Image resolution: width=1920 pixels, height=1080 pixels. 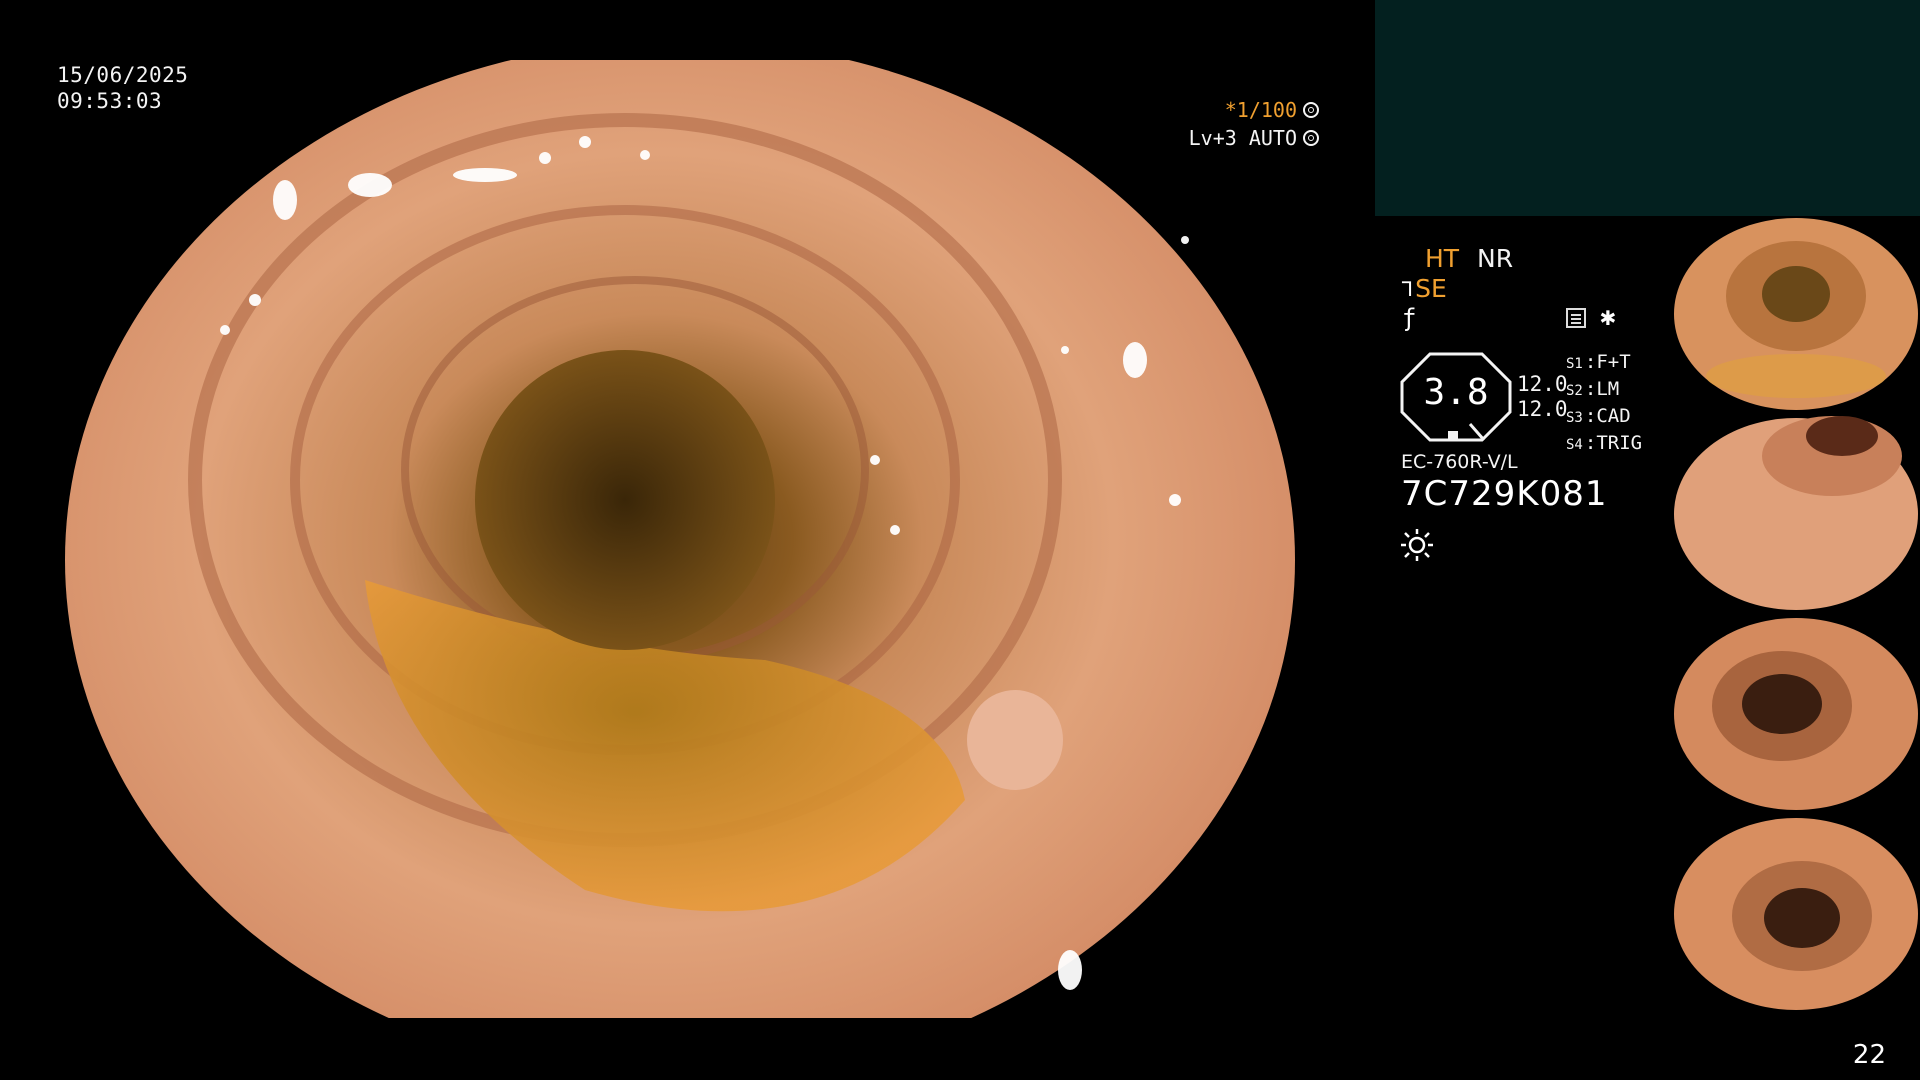 I want to click on star-icon: ✱, so click(x=1608, y=317).